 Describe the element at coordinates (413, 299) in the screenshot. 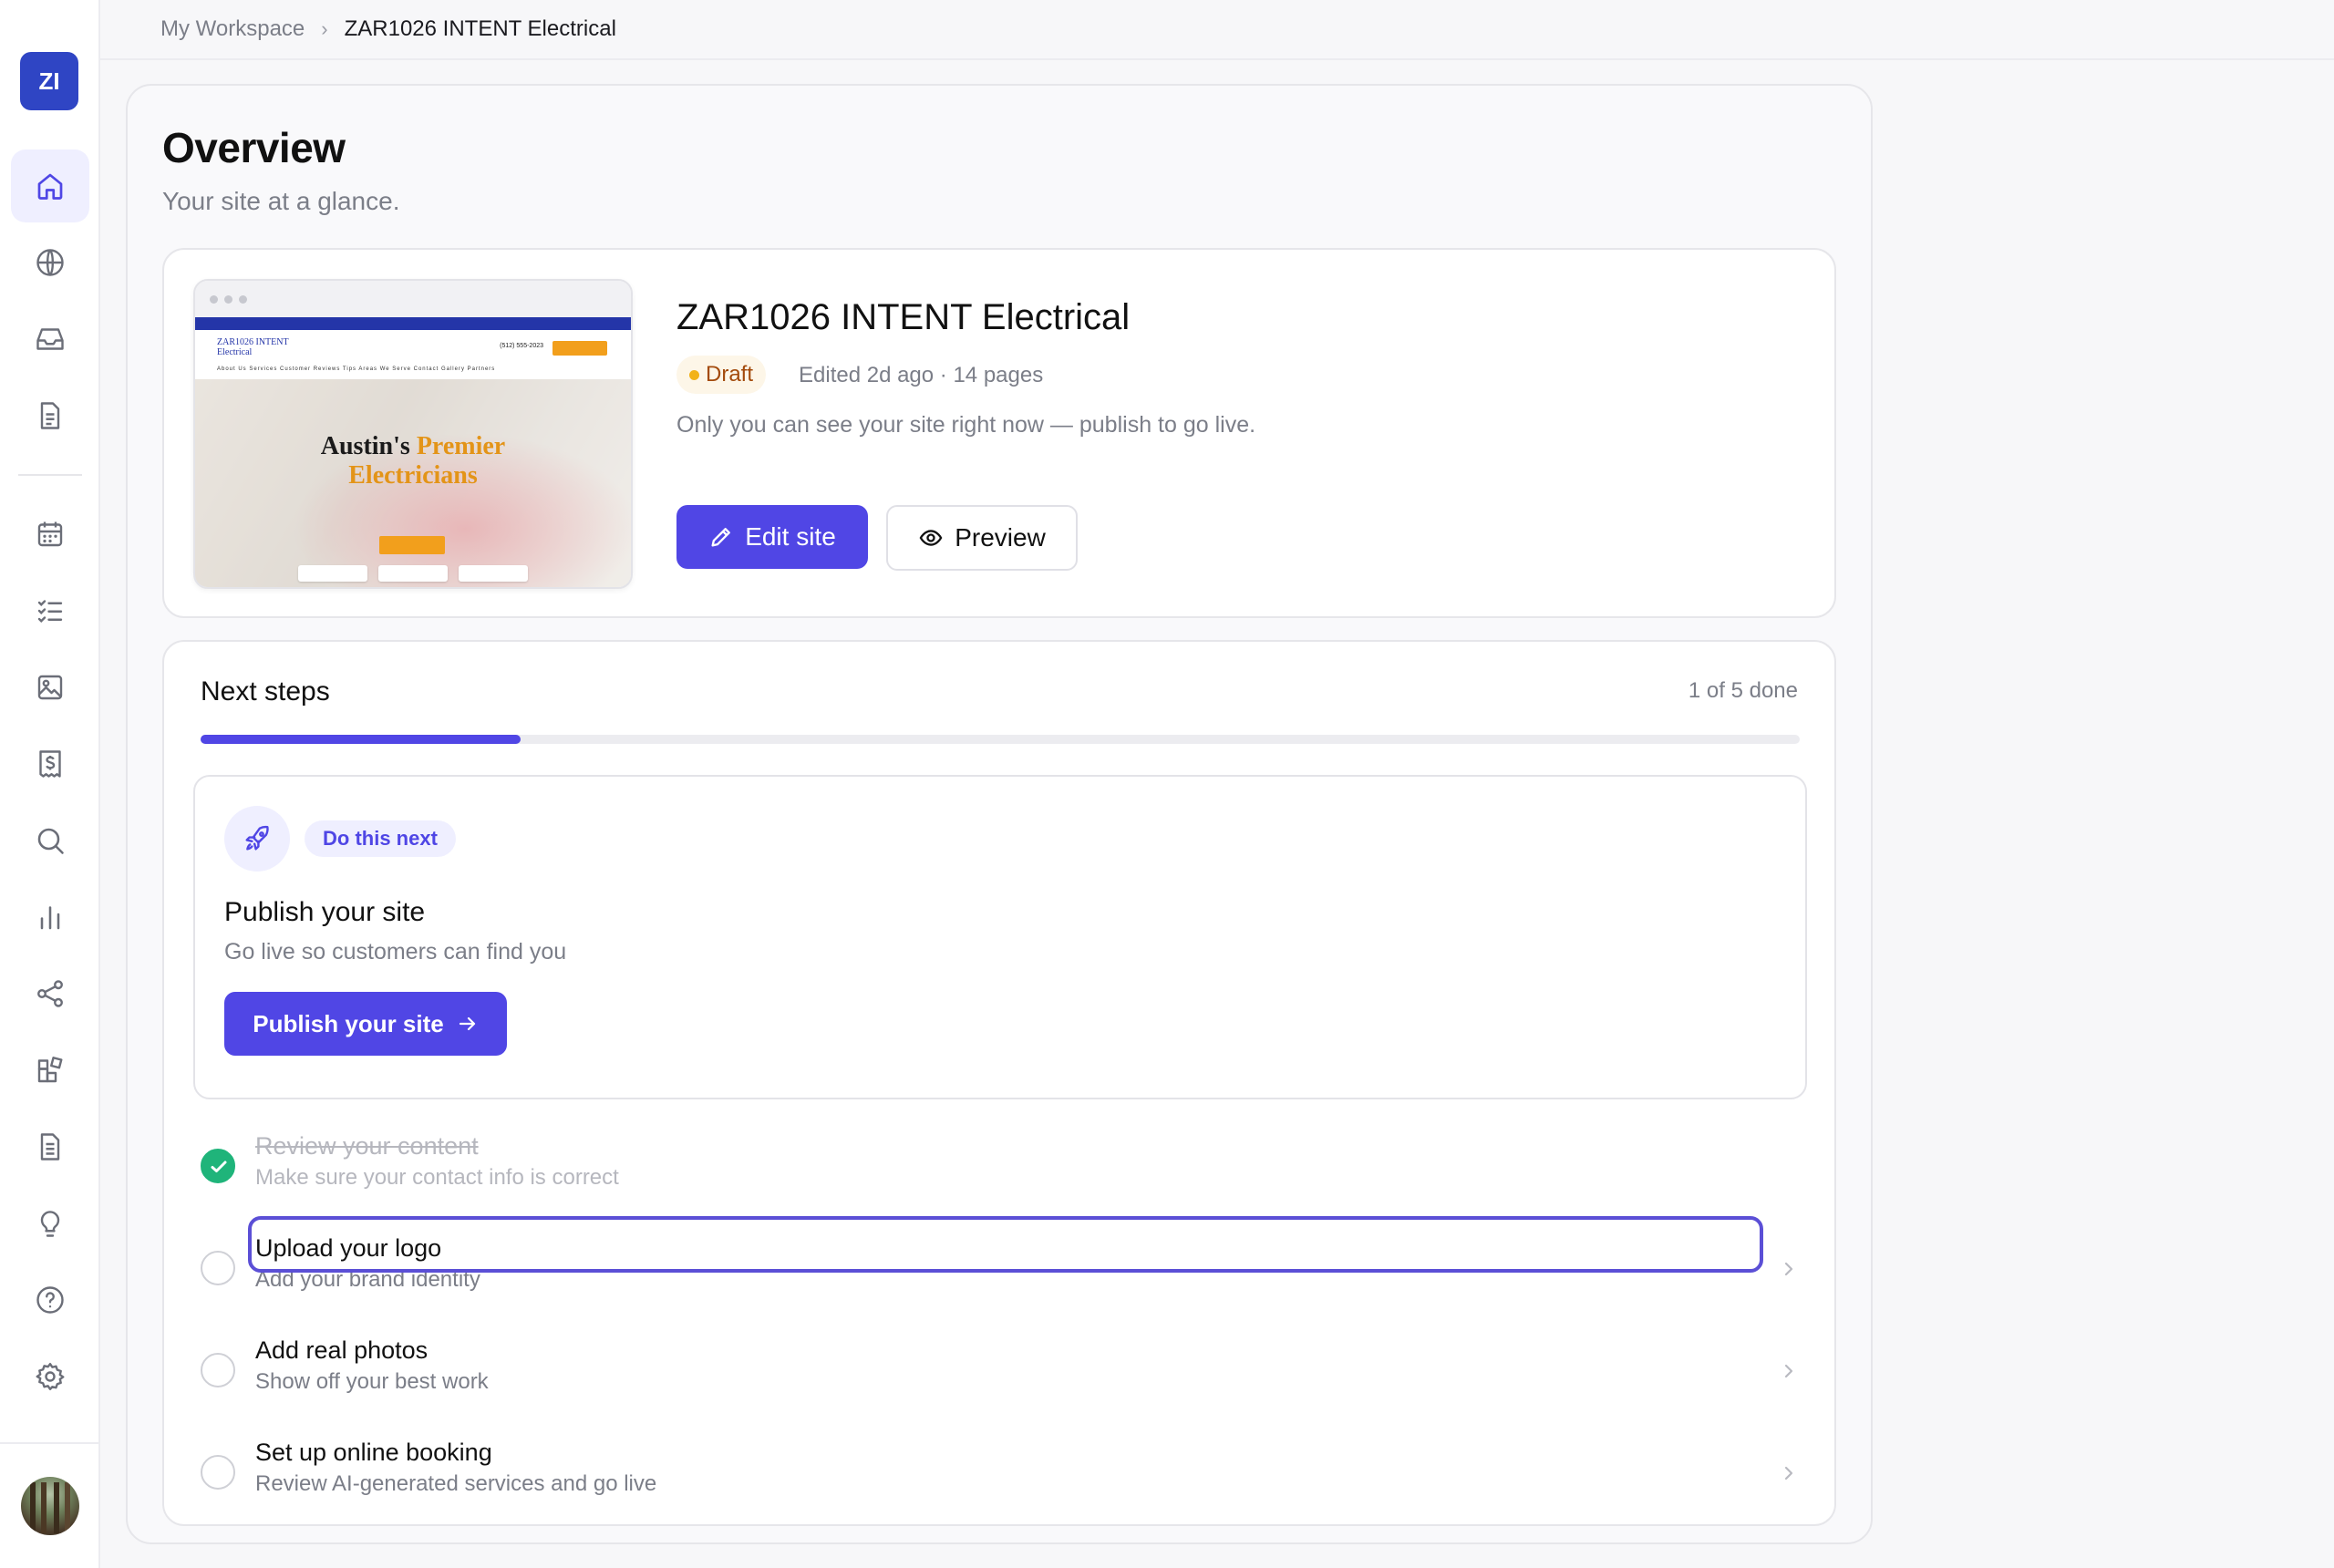

I see `thumbnail-window-bar` at that location.